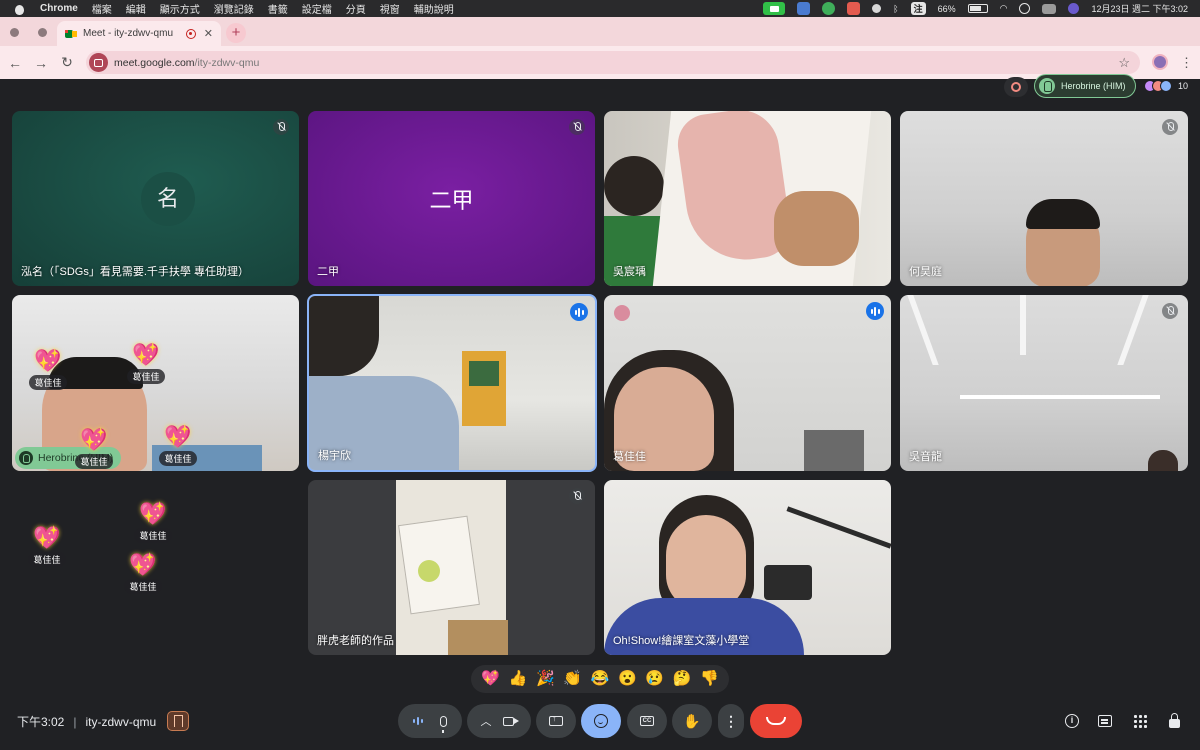  Describe the element at coordinates (556, 721) in the screenshot. I see `present-screen-button` at that location.